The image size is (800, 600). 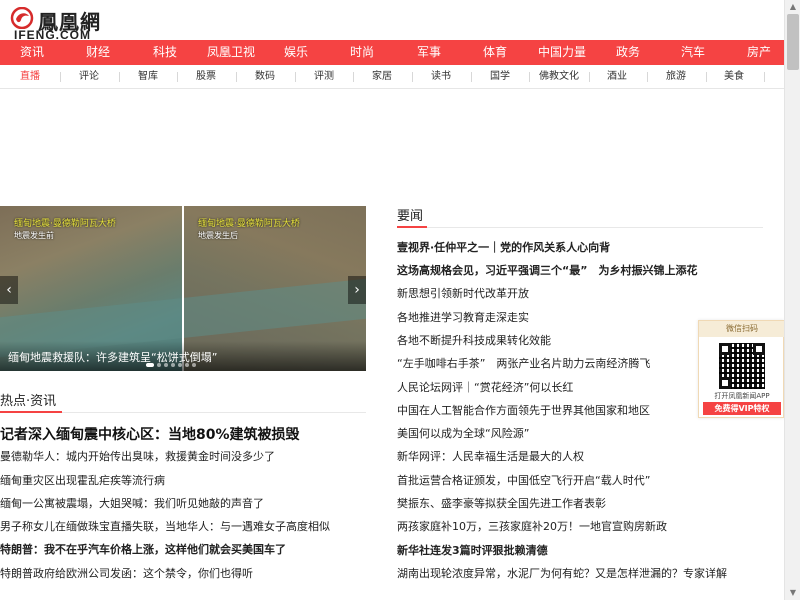 I want to click on hot-news-item: 特朗普政府给欧洲公司发函：这个禁令，你们也得听, so click(x=183, y=573).